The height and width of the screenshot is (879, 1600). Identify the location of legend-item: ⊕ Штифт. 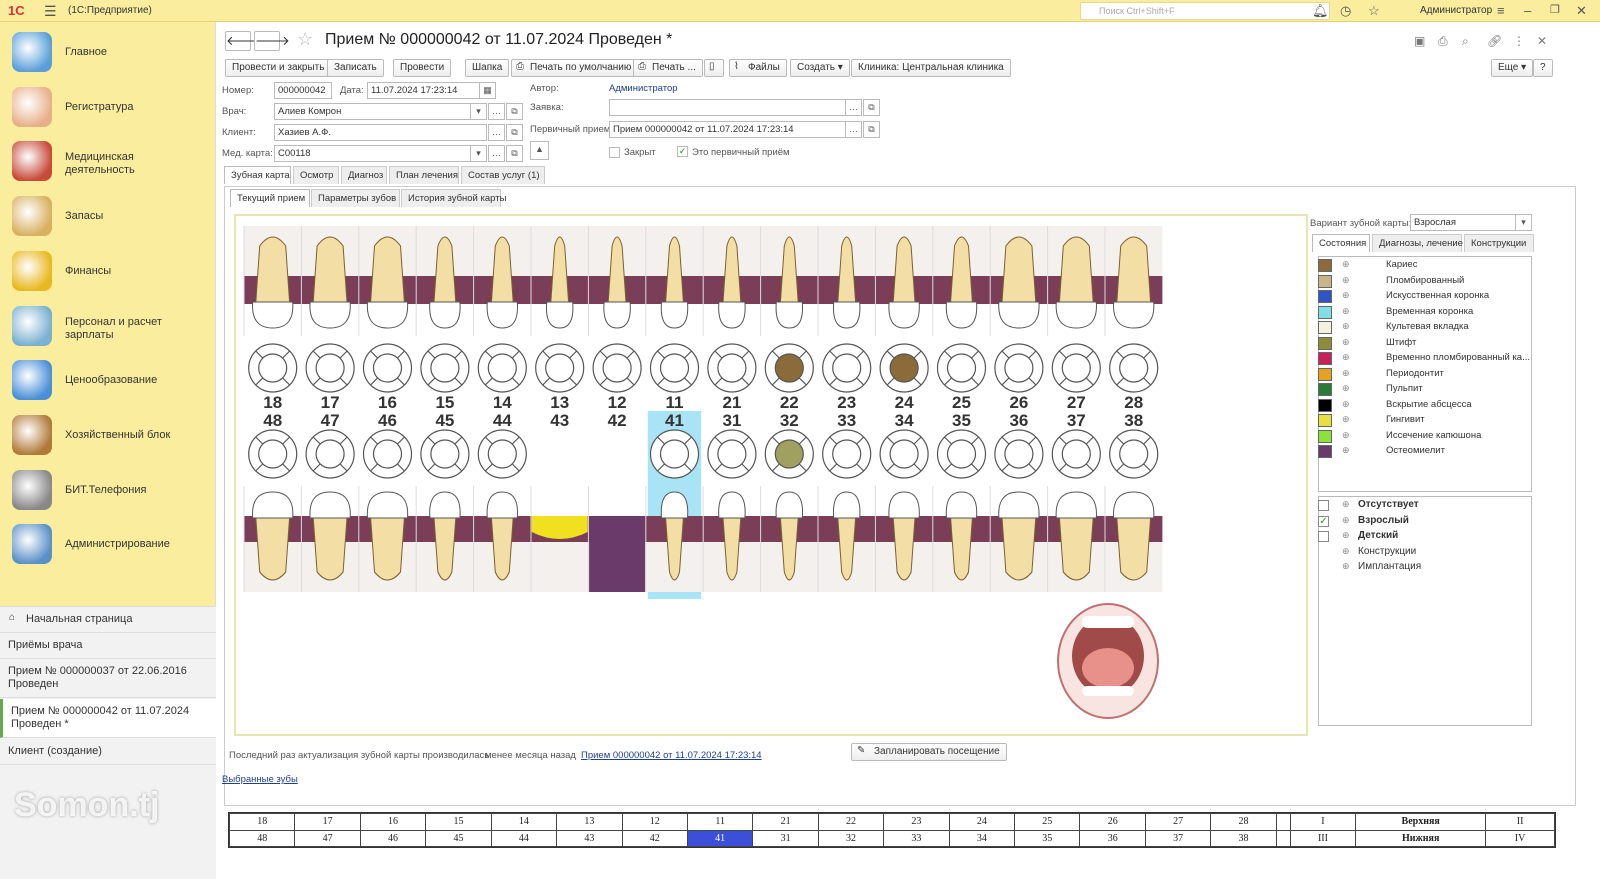
(1418, 343).